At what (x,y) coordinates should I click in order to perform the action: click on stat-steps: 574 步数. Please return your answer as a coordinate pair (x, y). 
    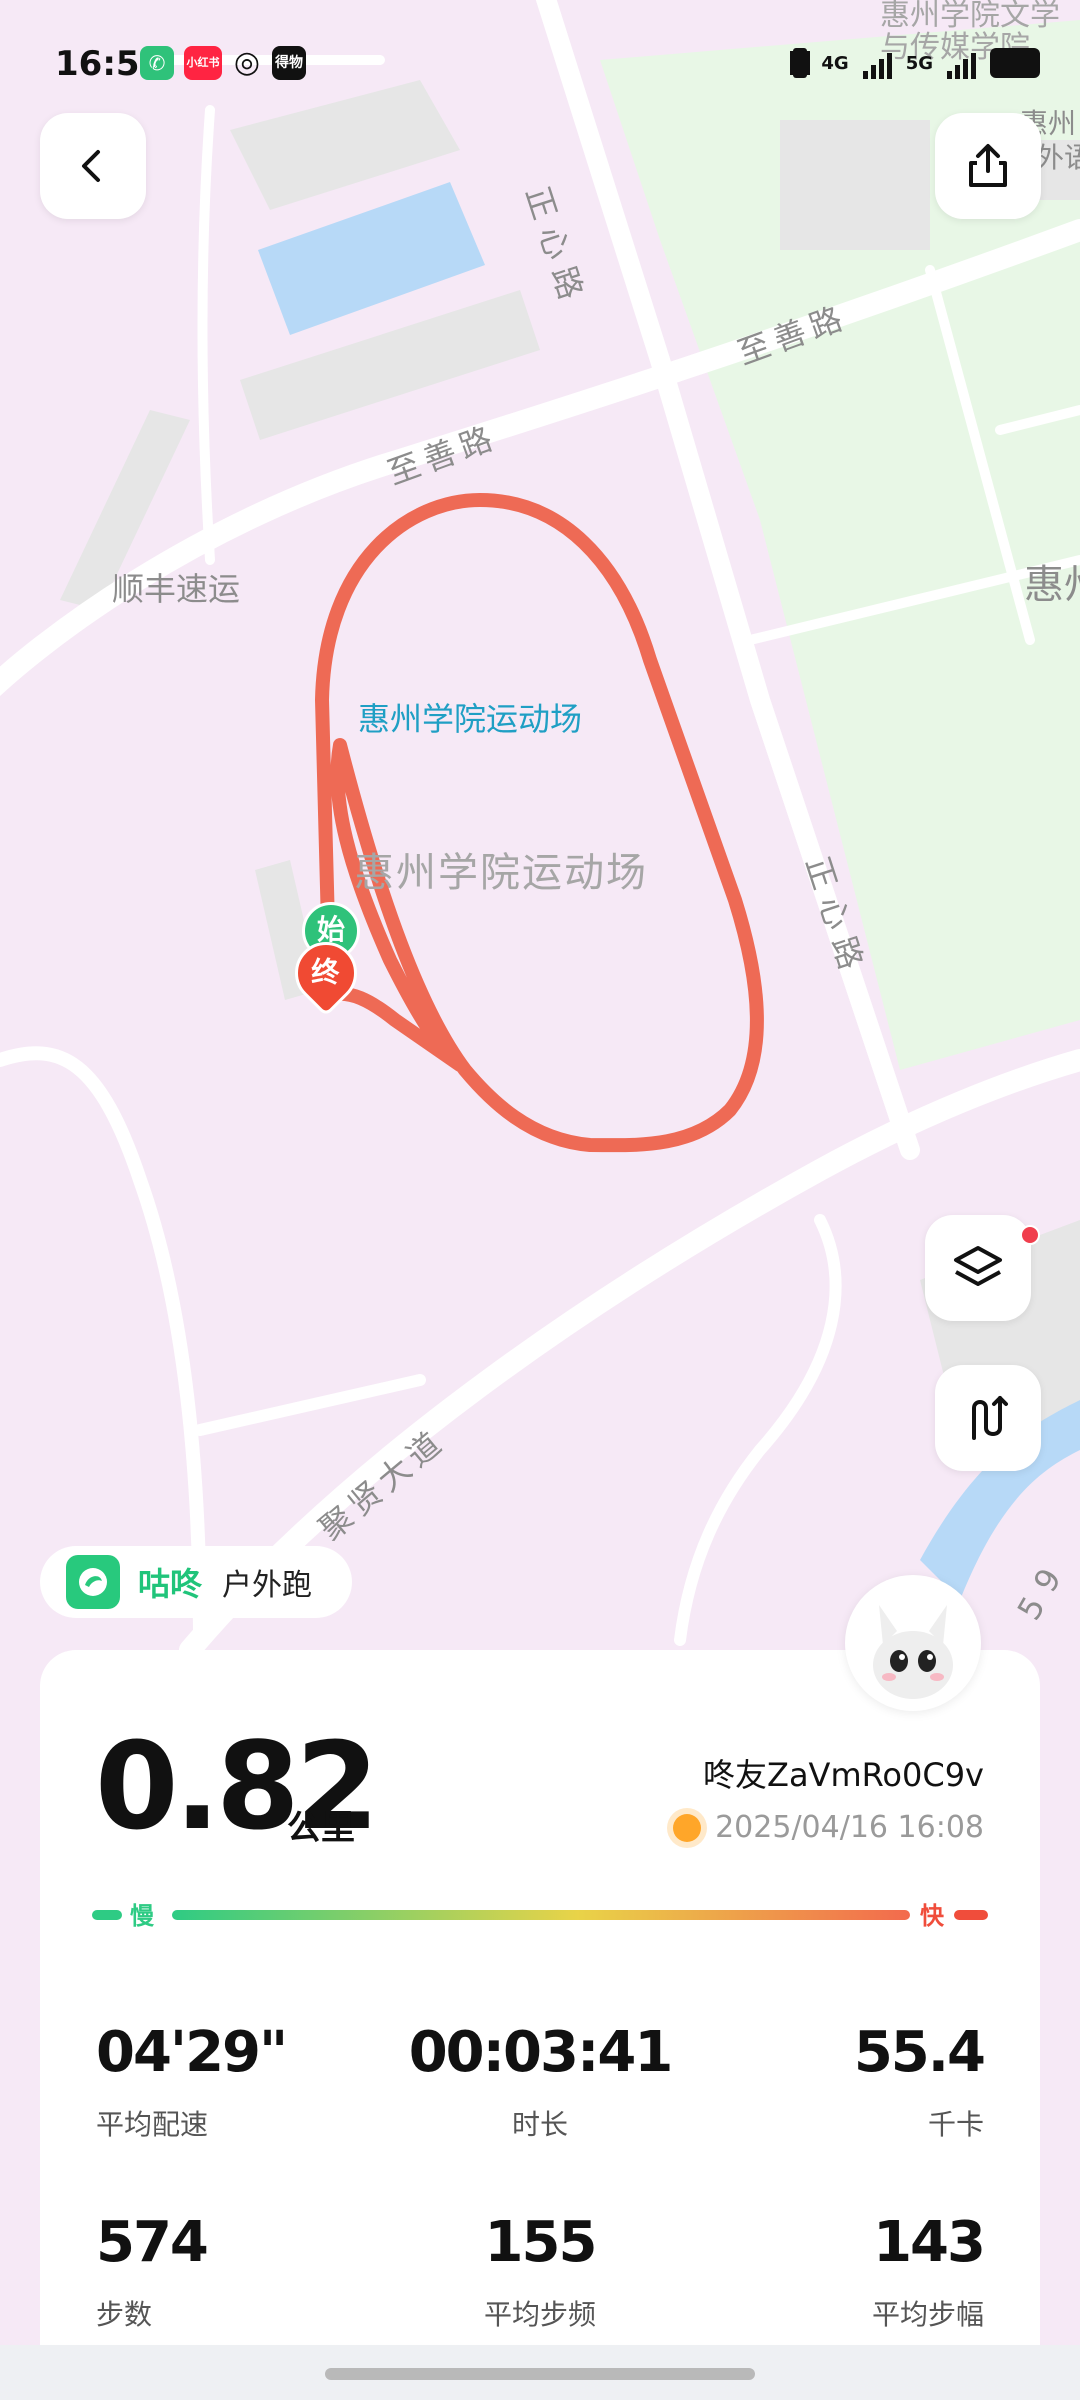
    Looking at the image, I should click on (246, 2271).